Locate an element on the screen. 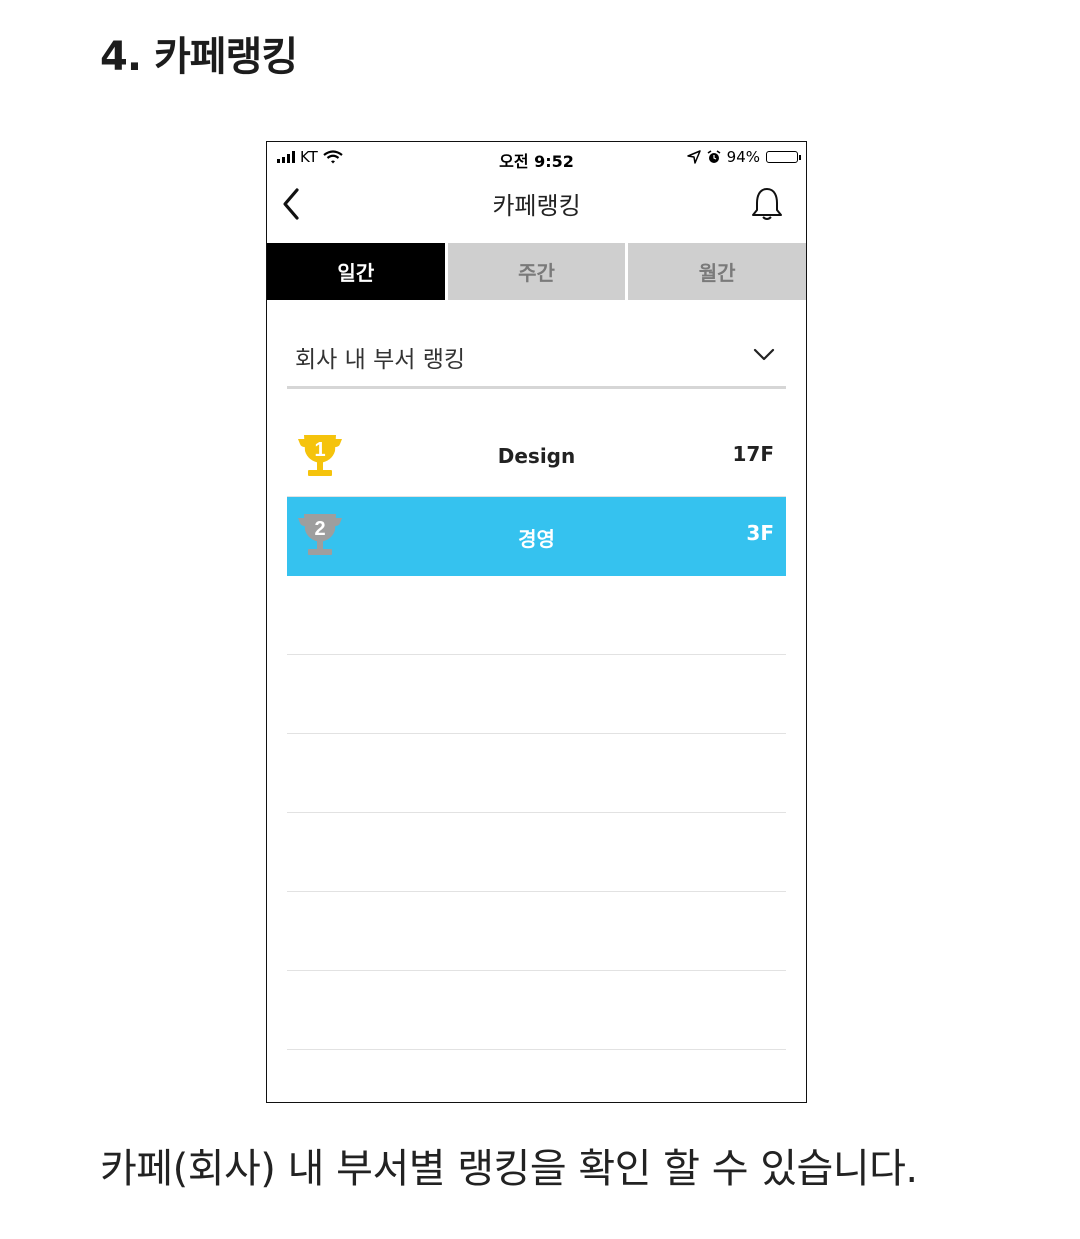 The height and width of the screenshot is (1239, 1080). location-arrow-icon is located at coordinates (693, 157).